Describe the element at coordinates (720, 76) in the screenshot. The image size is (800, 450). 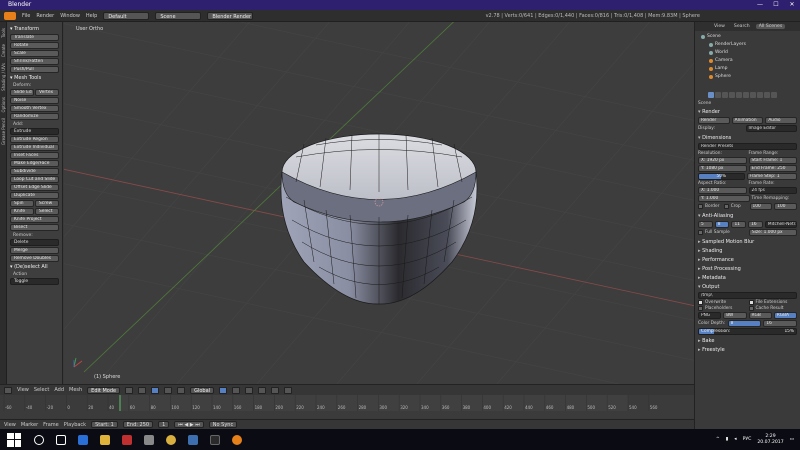
I see `outliner-item-sphere: Sphere` at that location.